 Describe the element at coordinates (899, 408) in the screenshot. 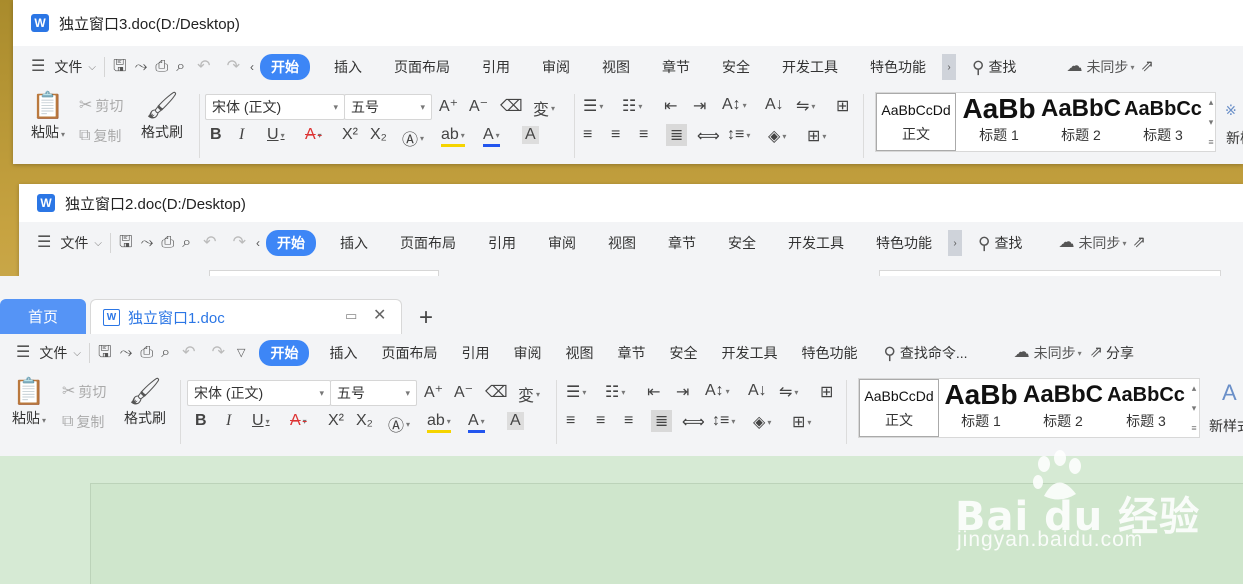

I see `style-normal: AaBbCcDd 正文` at that location.